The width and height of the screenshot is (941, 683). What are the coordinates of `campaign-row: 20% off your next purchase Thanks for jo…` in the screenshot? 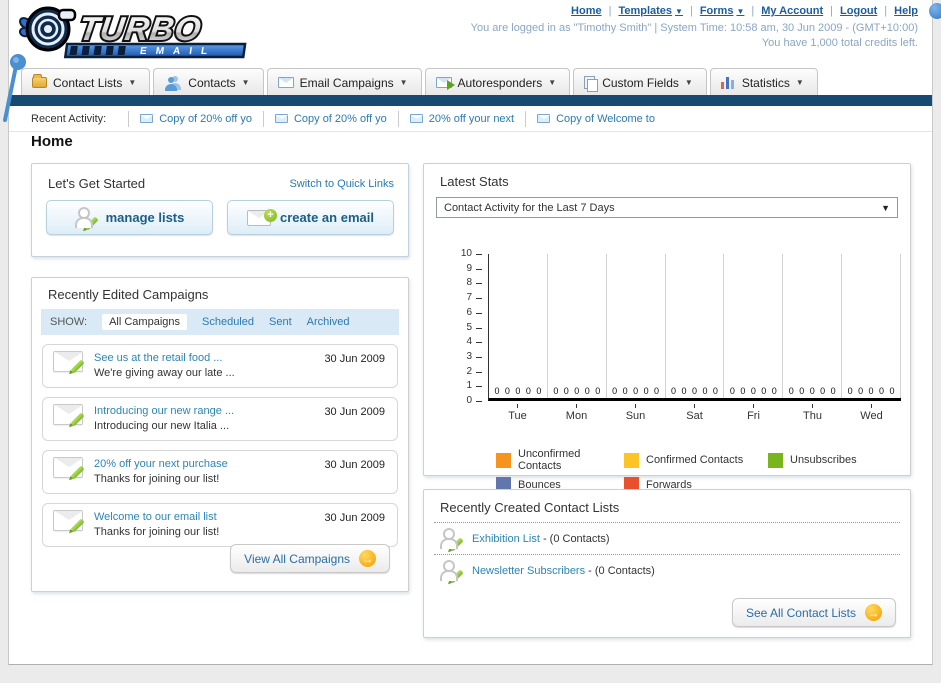 It's located at (220, 472).